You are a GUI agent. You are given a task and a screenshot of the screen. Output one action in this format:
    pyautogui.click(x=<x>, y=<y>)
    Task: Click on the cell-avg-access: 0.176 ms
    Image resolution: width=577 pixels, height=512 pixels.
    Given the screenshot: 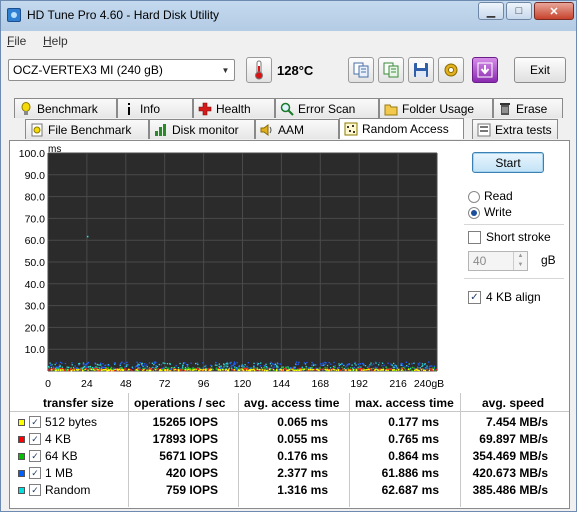 What is the action you would take?
    pyautogui.click(x=302, y=456)
    